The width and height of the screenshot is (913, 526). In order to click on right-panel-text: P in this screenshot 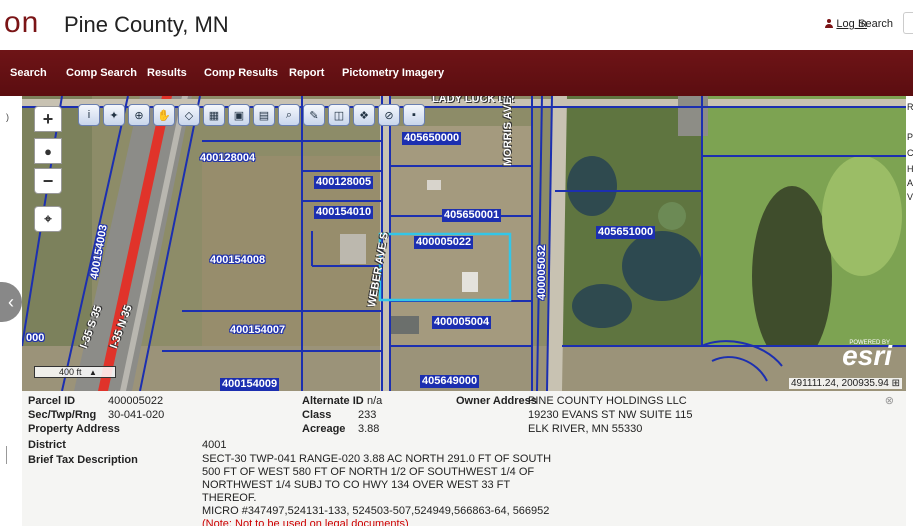, I will do `click(910, 137)`.